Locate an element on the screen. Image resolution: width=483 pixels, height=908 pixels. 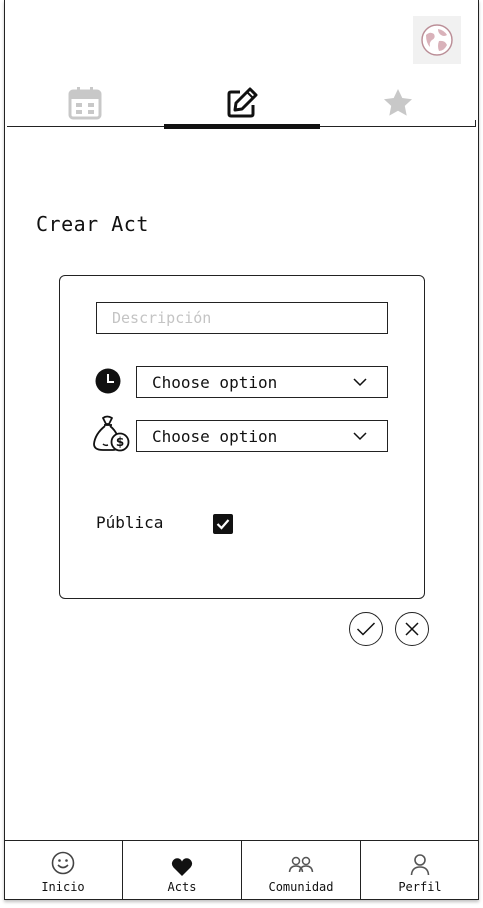
public-label: Pública is located at coordinates (130, 522).